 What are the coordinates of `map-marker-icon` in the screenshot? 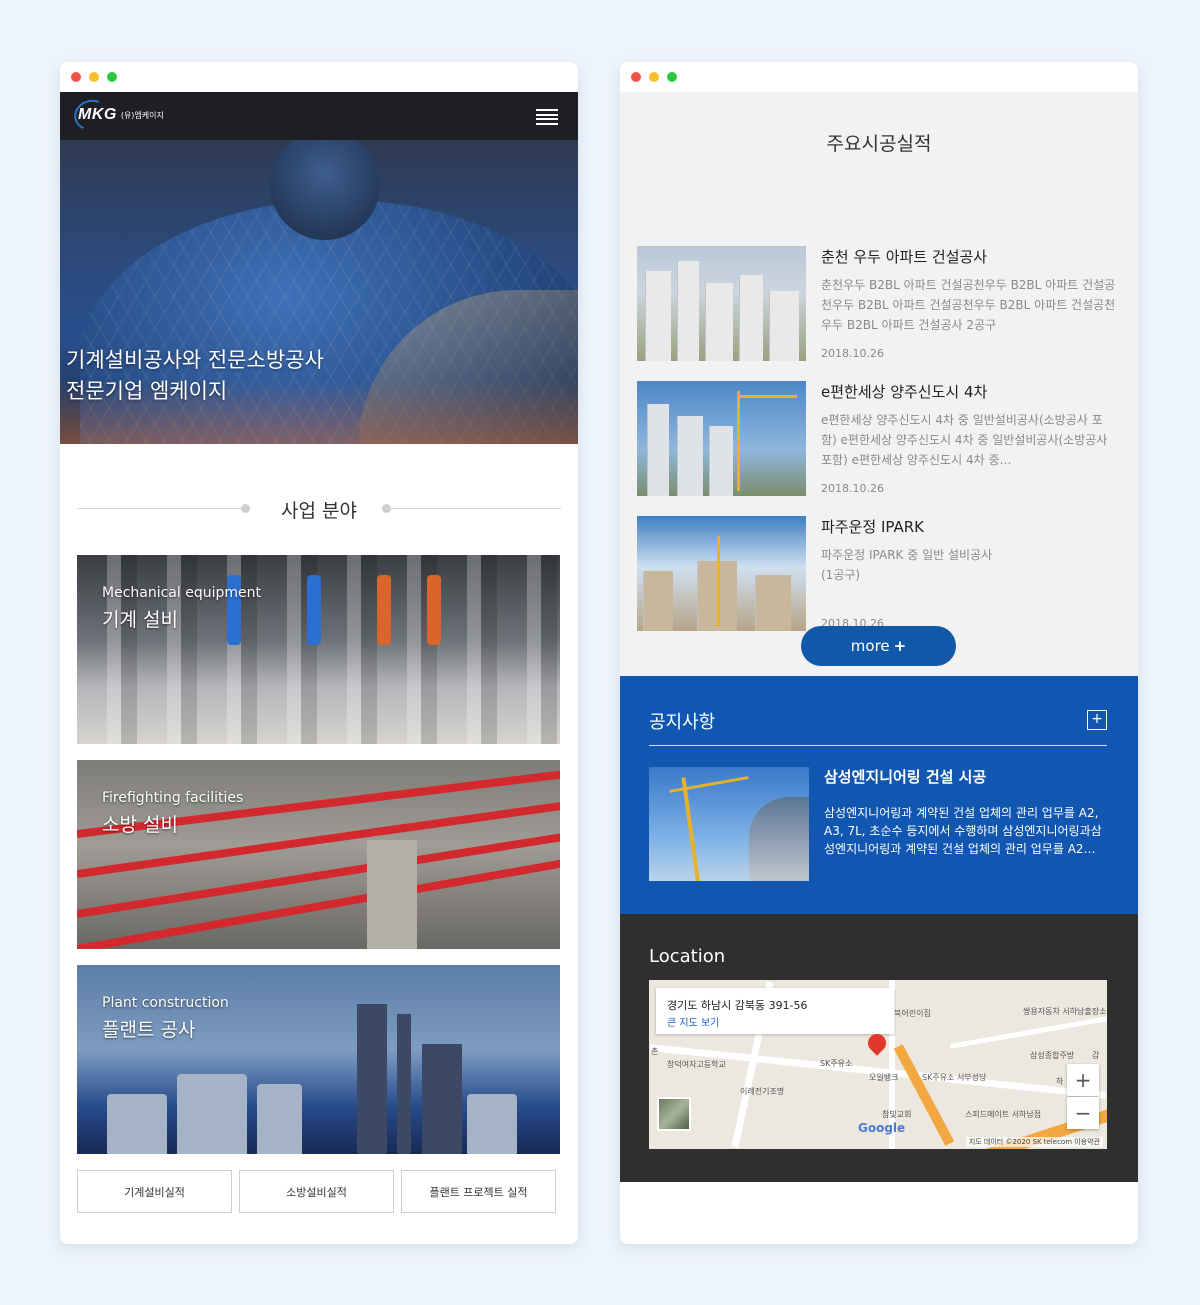 It's located at (877, 1043).